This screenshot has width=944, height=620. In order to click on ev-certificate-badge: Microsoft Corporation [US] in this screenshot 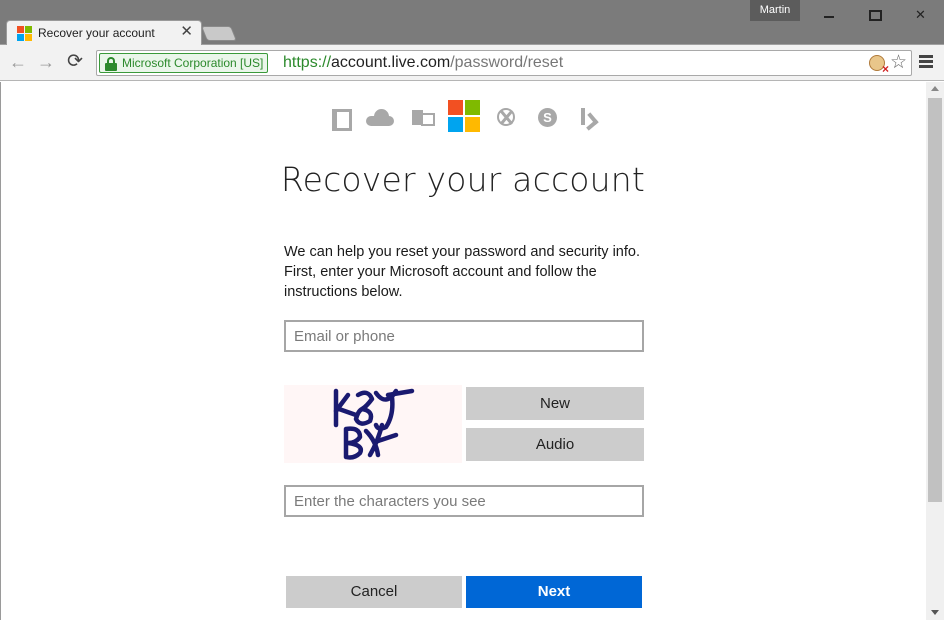, I will do `click(184, 63)`.